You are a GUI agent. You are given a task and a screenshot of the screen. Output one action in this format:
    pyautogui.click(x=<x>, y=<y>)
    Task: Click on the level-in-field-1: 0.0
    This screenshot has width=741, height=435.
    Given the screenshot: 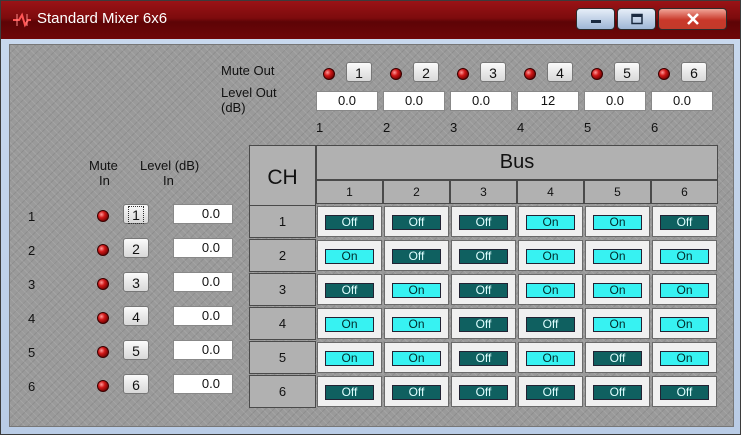 What is the action you would take?
    pyautogui.click(x=203, y=214)
    